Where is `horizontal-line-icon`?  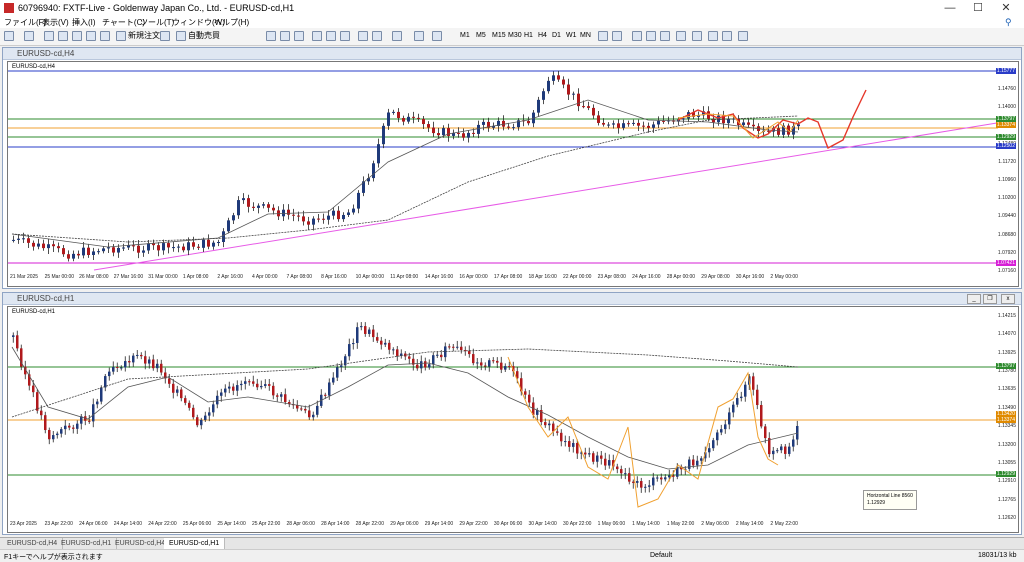 horizontal-line-icon is located at coordinates (651, 36).